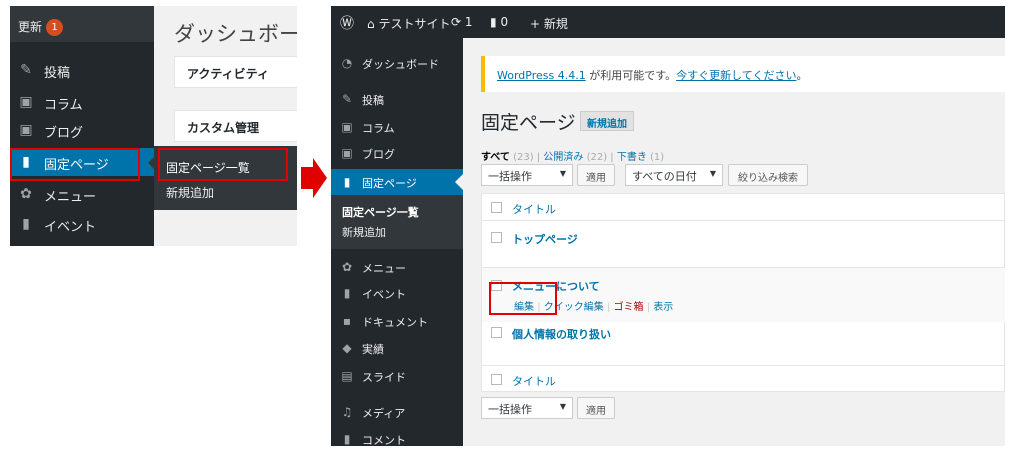  Describe the element at coordinates (629, 307) in the screenshot. I see `trash-link: ゴミ箱` at that location.